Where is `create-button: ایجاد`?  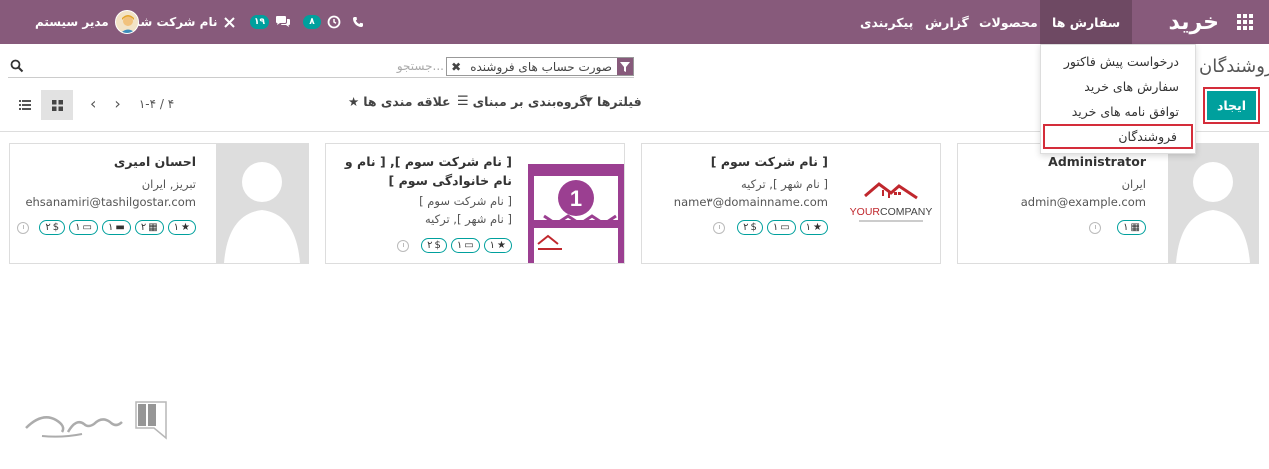
create-button: ایجاد is located at coordinates (1231, 105).